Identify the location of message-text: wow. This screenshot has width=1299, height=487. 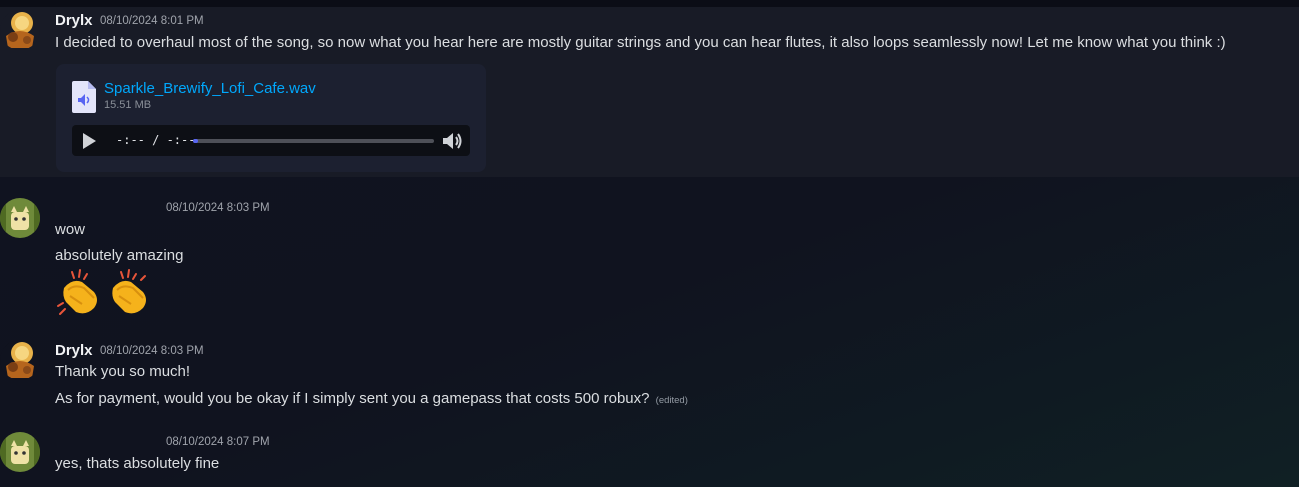
(70, 229).